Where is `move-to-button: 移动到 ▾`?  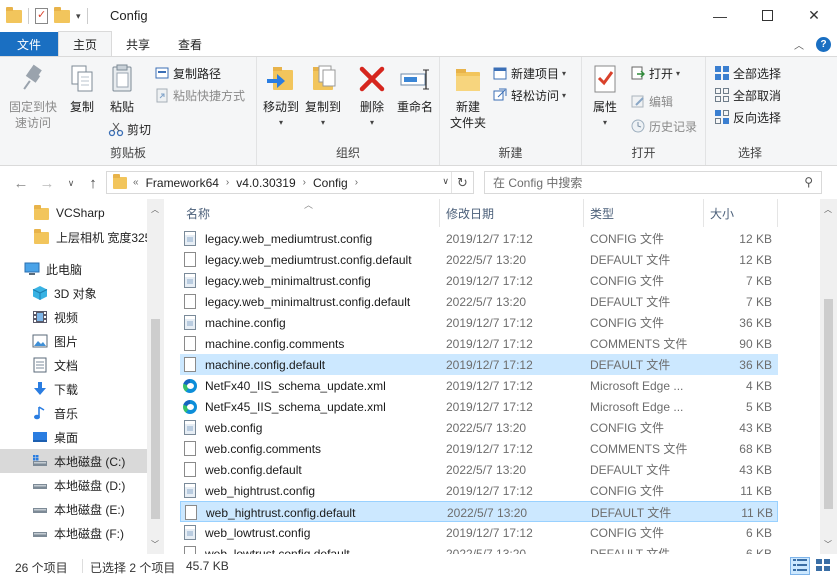
move-to-button: 移动到 ▾ is located at coordinates (281, 97).